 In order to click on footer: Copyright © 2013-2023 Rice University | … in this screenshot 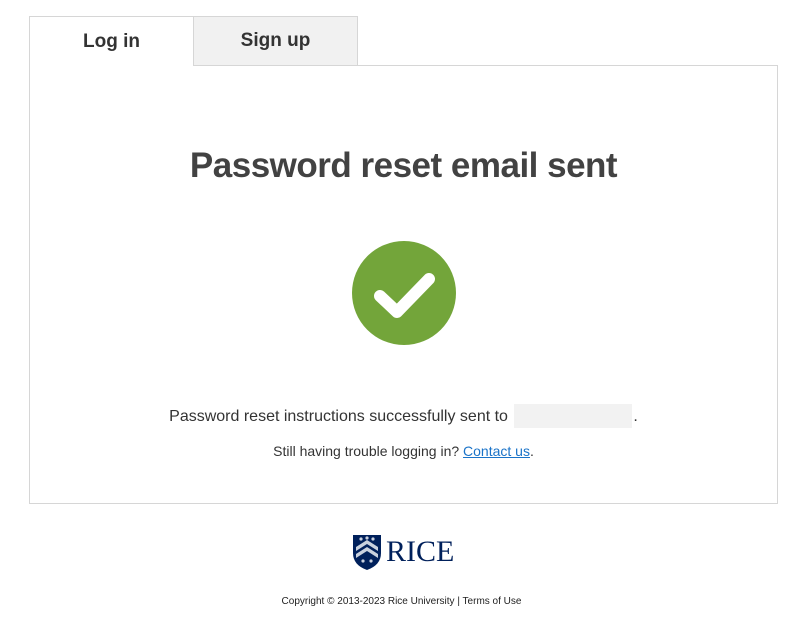, I will do `click(401, 601)`.